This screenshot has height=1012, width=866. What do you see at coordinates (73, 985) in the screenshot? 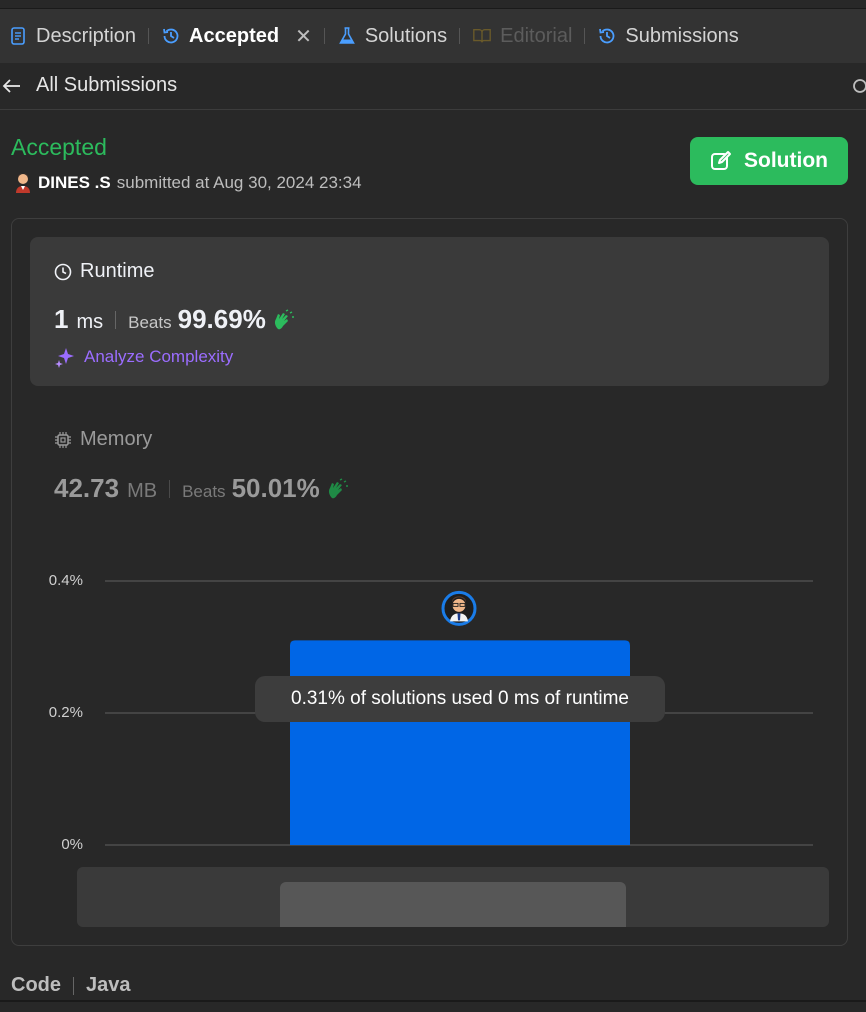
I see `code-divider` at bounding box center [73, 985].